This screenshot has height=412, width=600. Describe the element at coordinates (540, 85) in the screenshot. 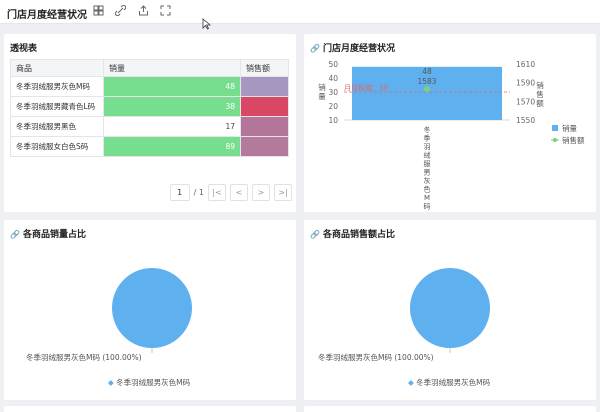

I see `right-axis-label-char: 销` at that location.